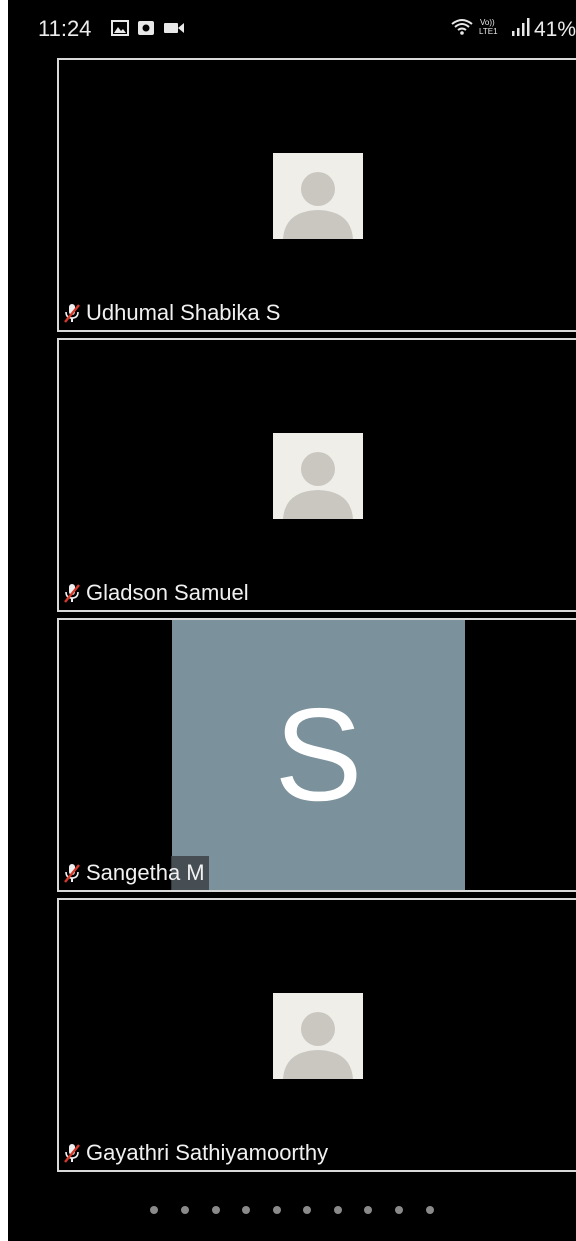 The height and width of the screenshot is (1241, 576). I want to click on participant-name-label: Gladson Samuel, so click(156, 593).